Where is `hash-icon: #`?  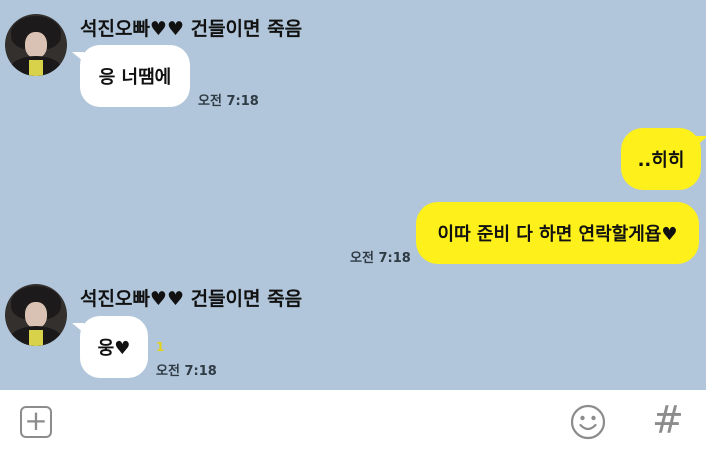 hash-icon: # is located at coordinates (668, 420).